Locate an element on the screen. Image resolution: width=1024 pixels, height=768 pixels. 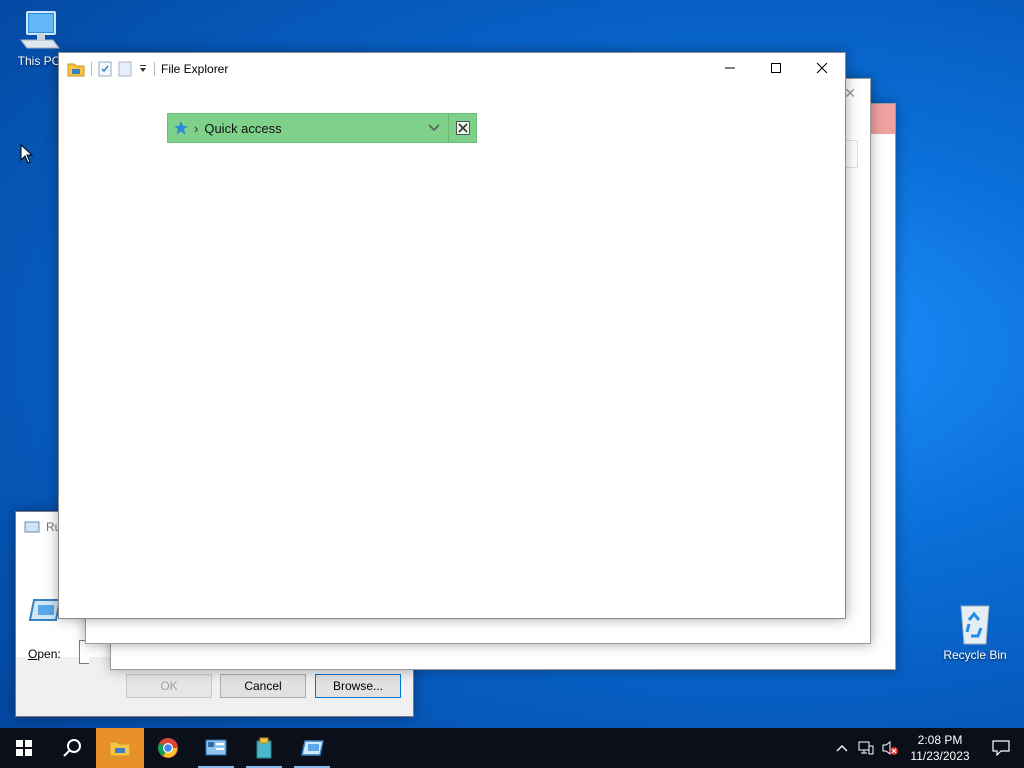
breadcrumb-chevron-icon: › is located at coordinates (196, 128).